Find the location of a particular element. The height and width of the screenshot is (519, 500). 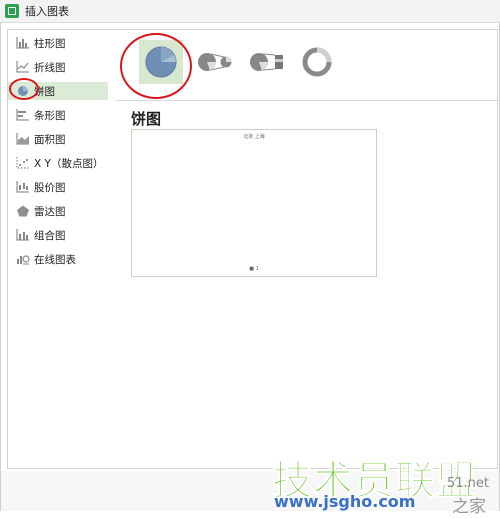

sidebar-item-label: 在线图表 is located at coordinates (55, 259).